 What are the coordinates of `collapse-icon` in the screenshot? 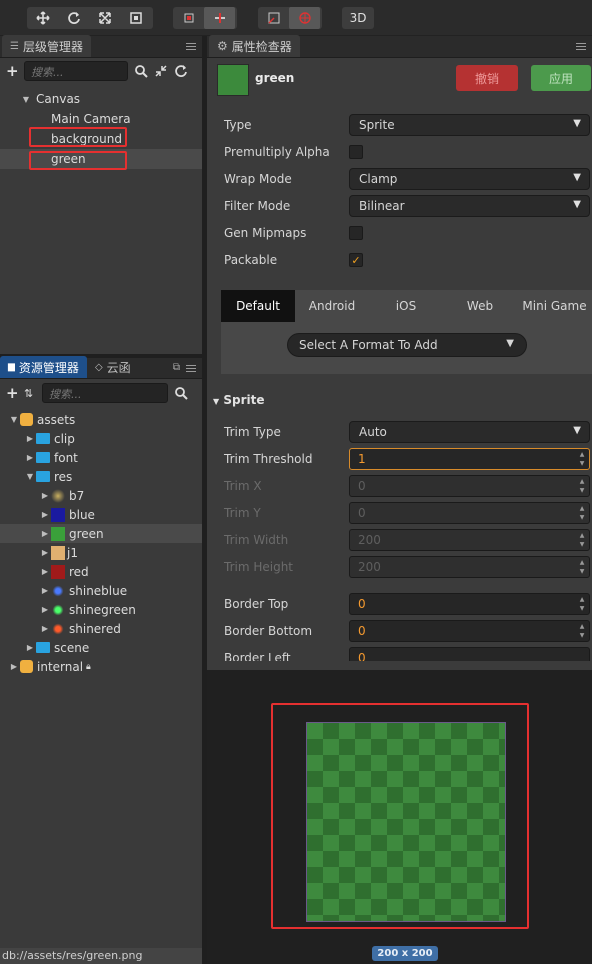 It's located at (161, 71).